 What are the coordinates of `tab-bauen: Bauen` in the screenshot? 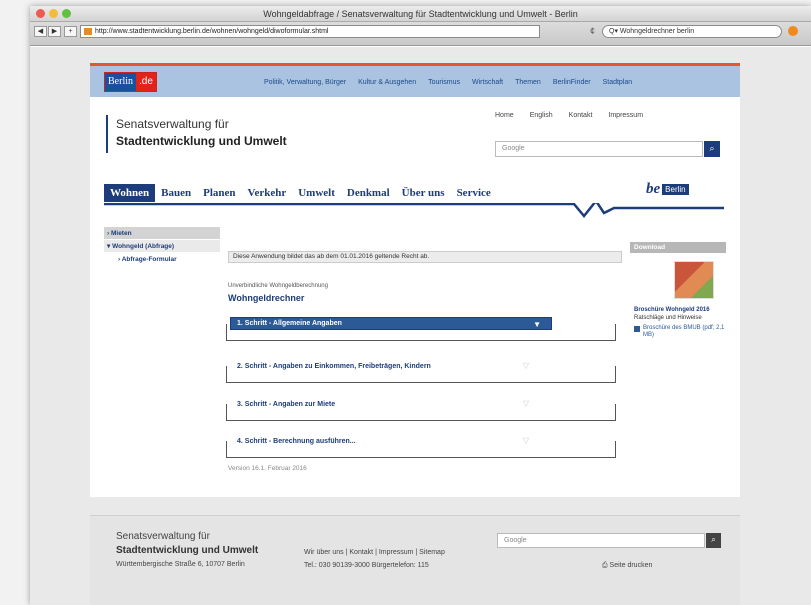 It's located at (176, 193).